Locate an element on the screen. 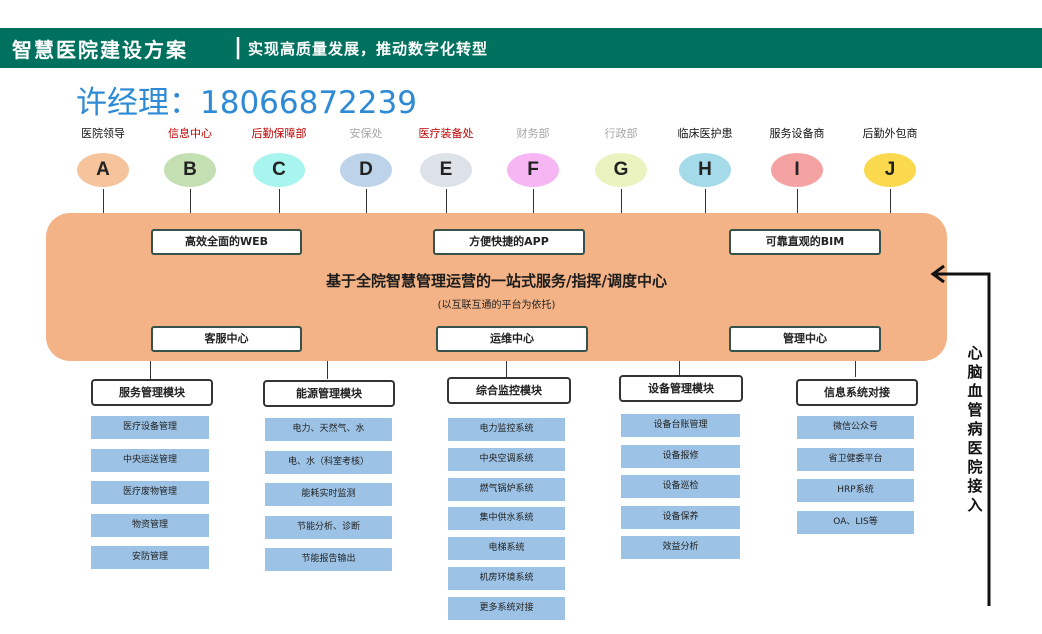  module-item: 效益分析 is located at coordinates (680, 547).